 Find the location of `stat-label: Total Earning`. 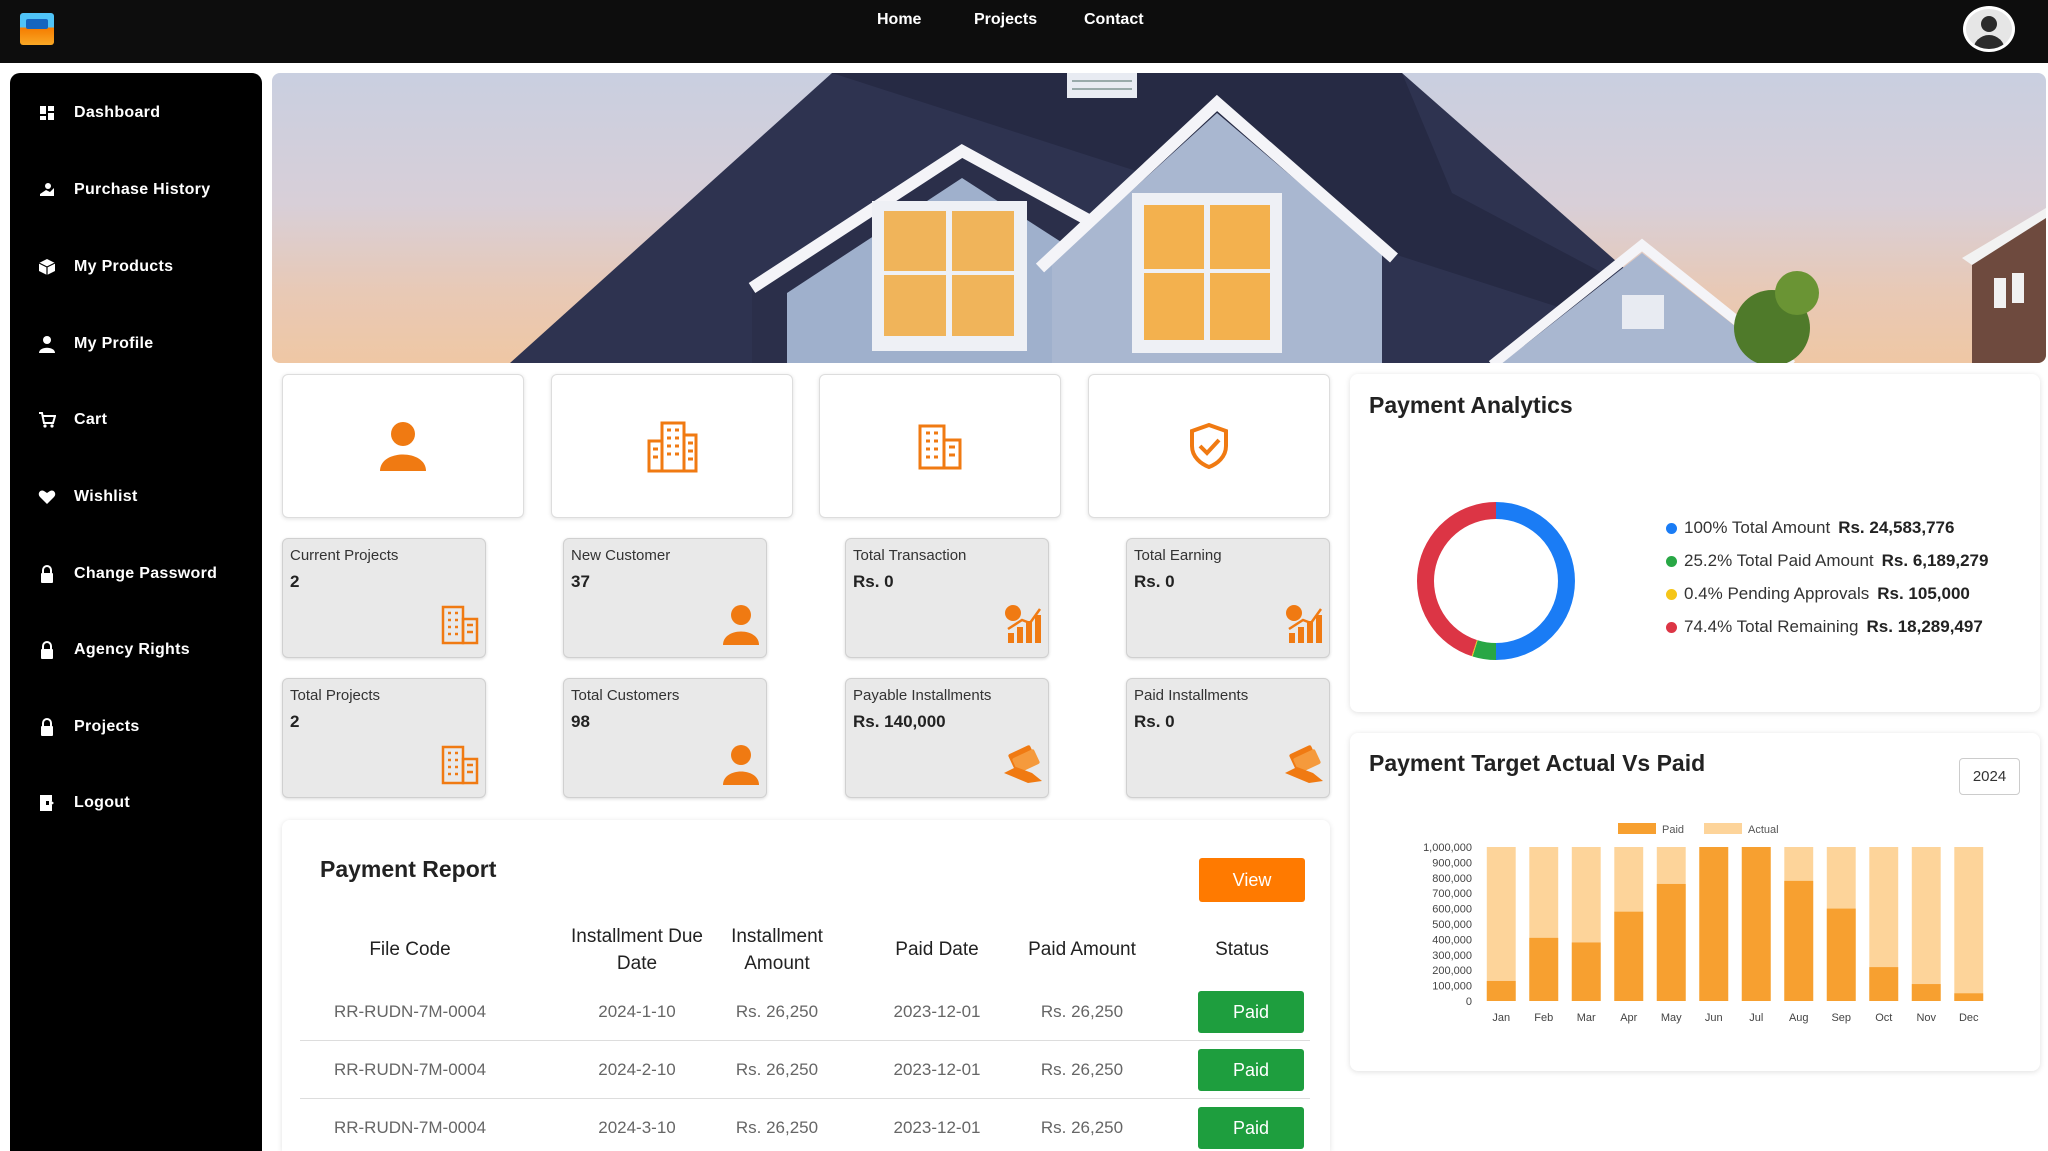

stat-label: Total Earning is located at coordinates (1178, 555).